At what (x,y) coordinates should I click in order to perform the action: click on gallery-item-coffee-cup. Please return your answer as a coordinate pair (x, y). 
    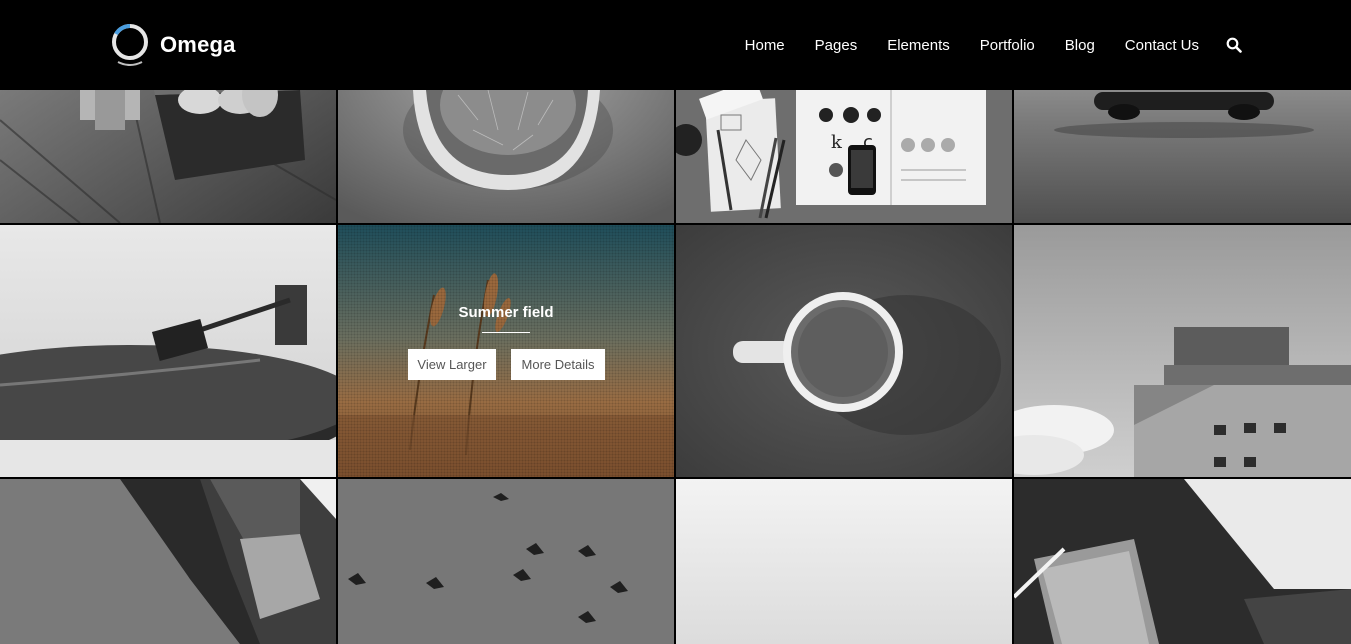
    Looking at the image, I should click on (844, 351).